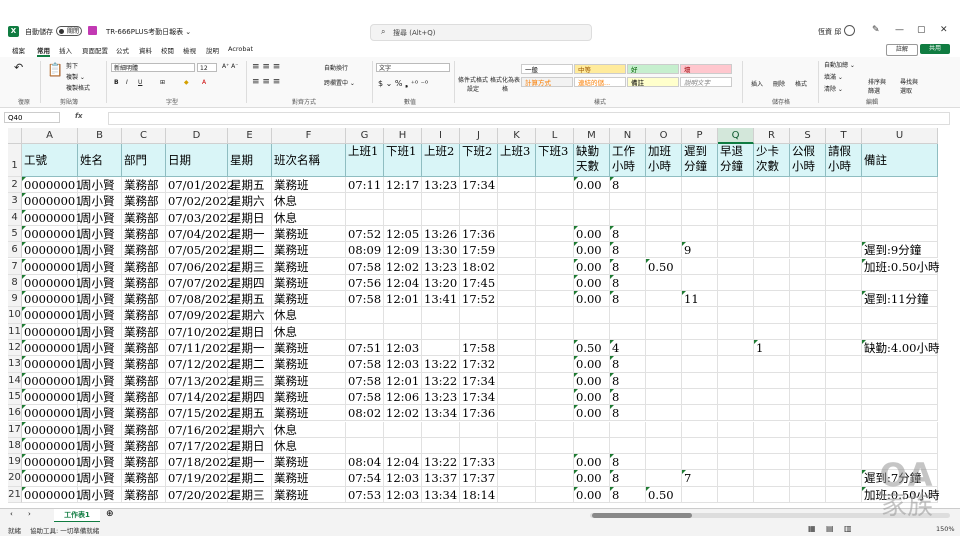 The height and width of the screenshot is (558, 960). What do you see at coordinates (250, 234) in the screenshot?
I see `cell-E5: 星期一` at bounding box center [250, 234].